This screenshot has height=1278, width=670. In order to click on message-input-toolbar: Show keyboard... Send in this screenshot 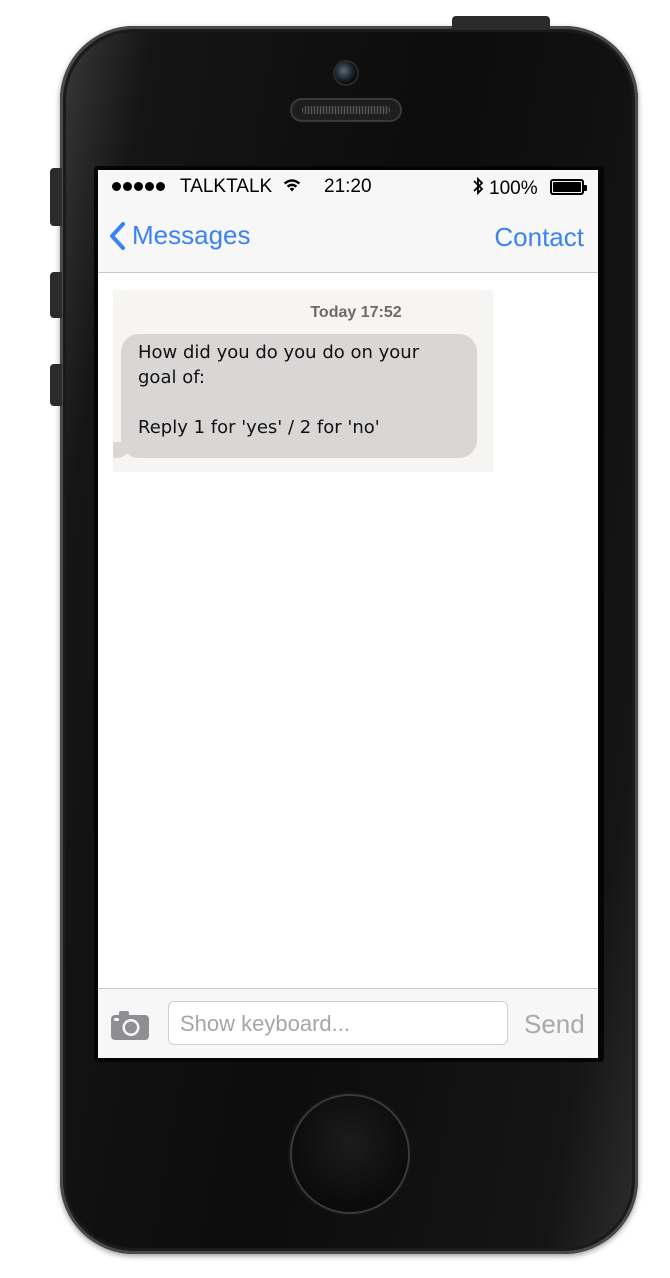, I will do `click(348, 1023)`.